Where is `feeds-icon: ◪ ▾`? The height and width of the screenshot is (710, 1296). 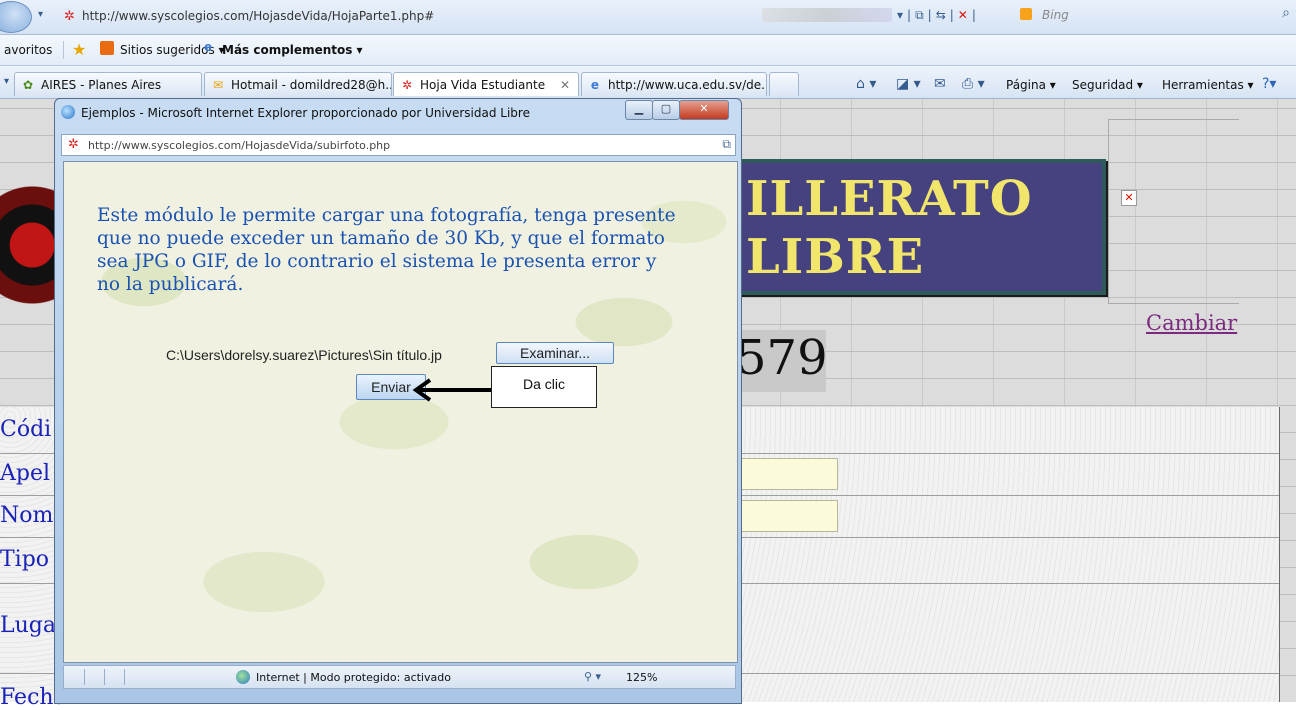
feeds-icon: ◪ ▾ is located at coordinates (908, 84).